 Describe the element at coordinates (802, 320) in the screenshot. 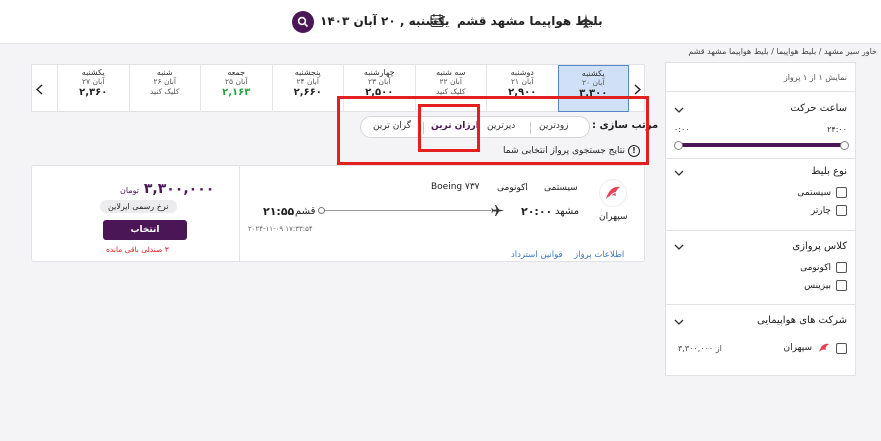

I see `filter-title-airlines: شرکت های هواپیمایی` at that location.